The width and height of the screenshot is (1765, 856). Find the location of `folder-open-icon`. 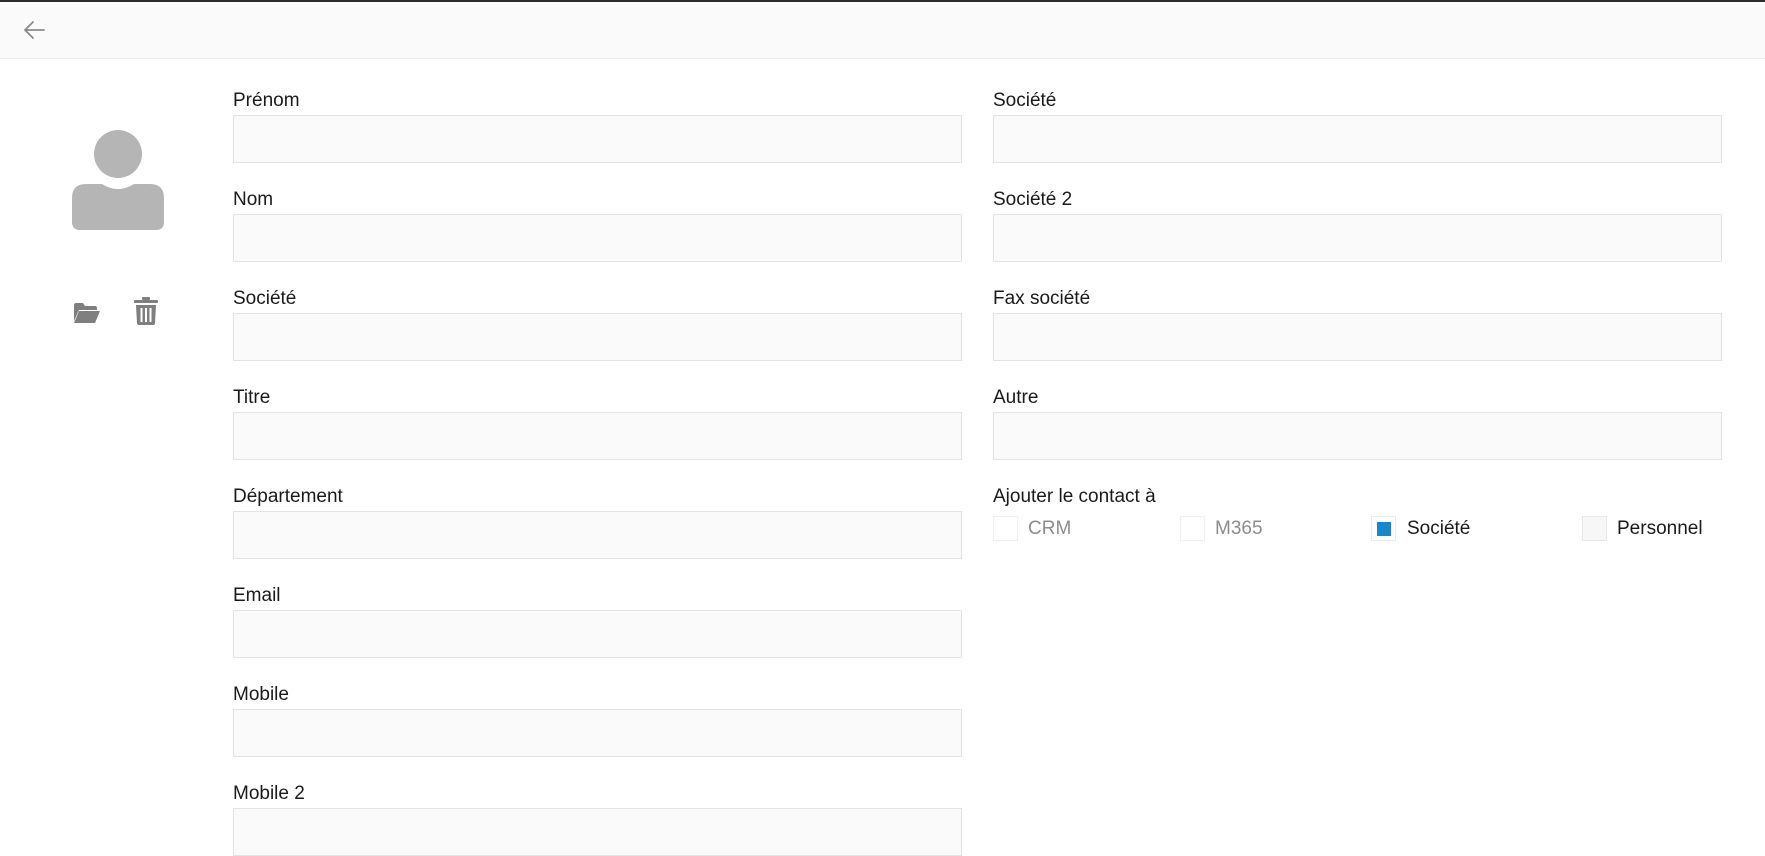

folder-open-icon is located at coordinates (87, 313).